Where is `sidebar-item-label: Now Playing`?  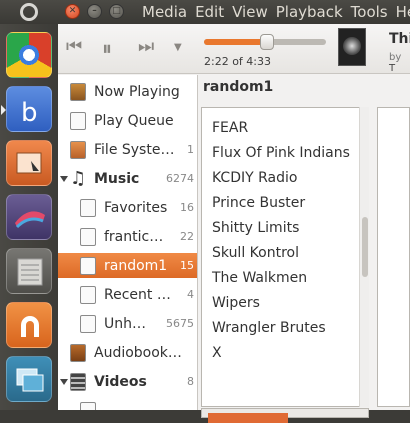
sidebar-item-label: Now Playing is located at coordinates (137, 91).